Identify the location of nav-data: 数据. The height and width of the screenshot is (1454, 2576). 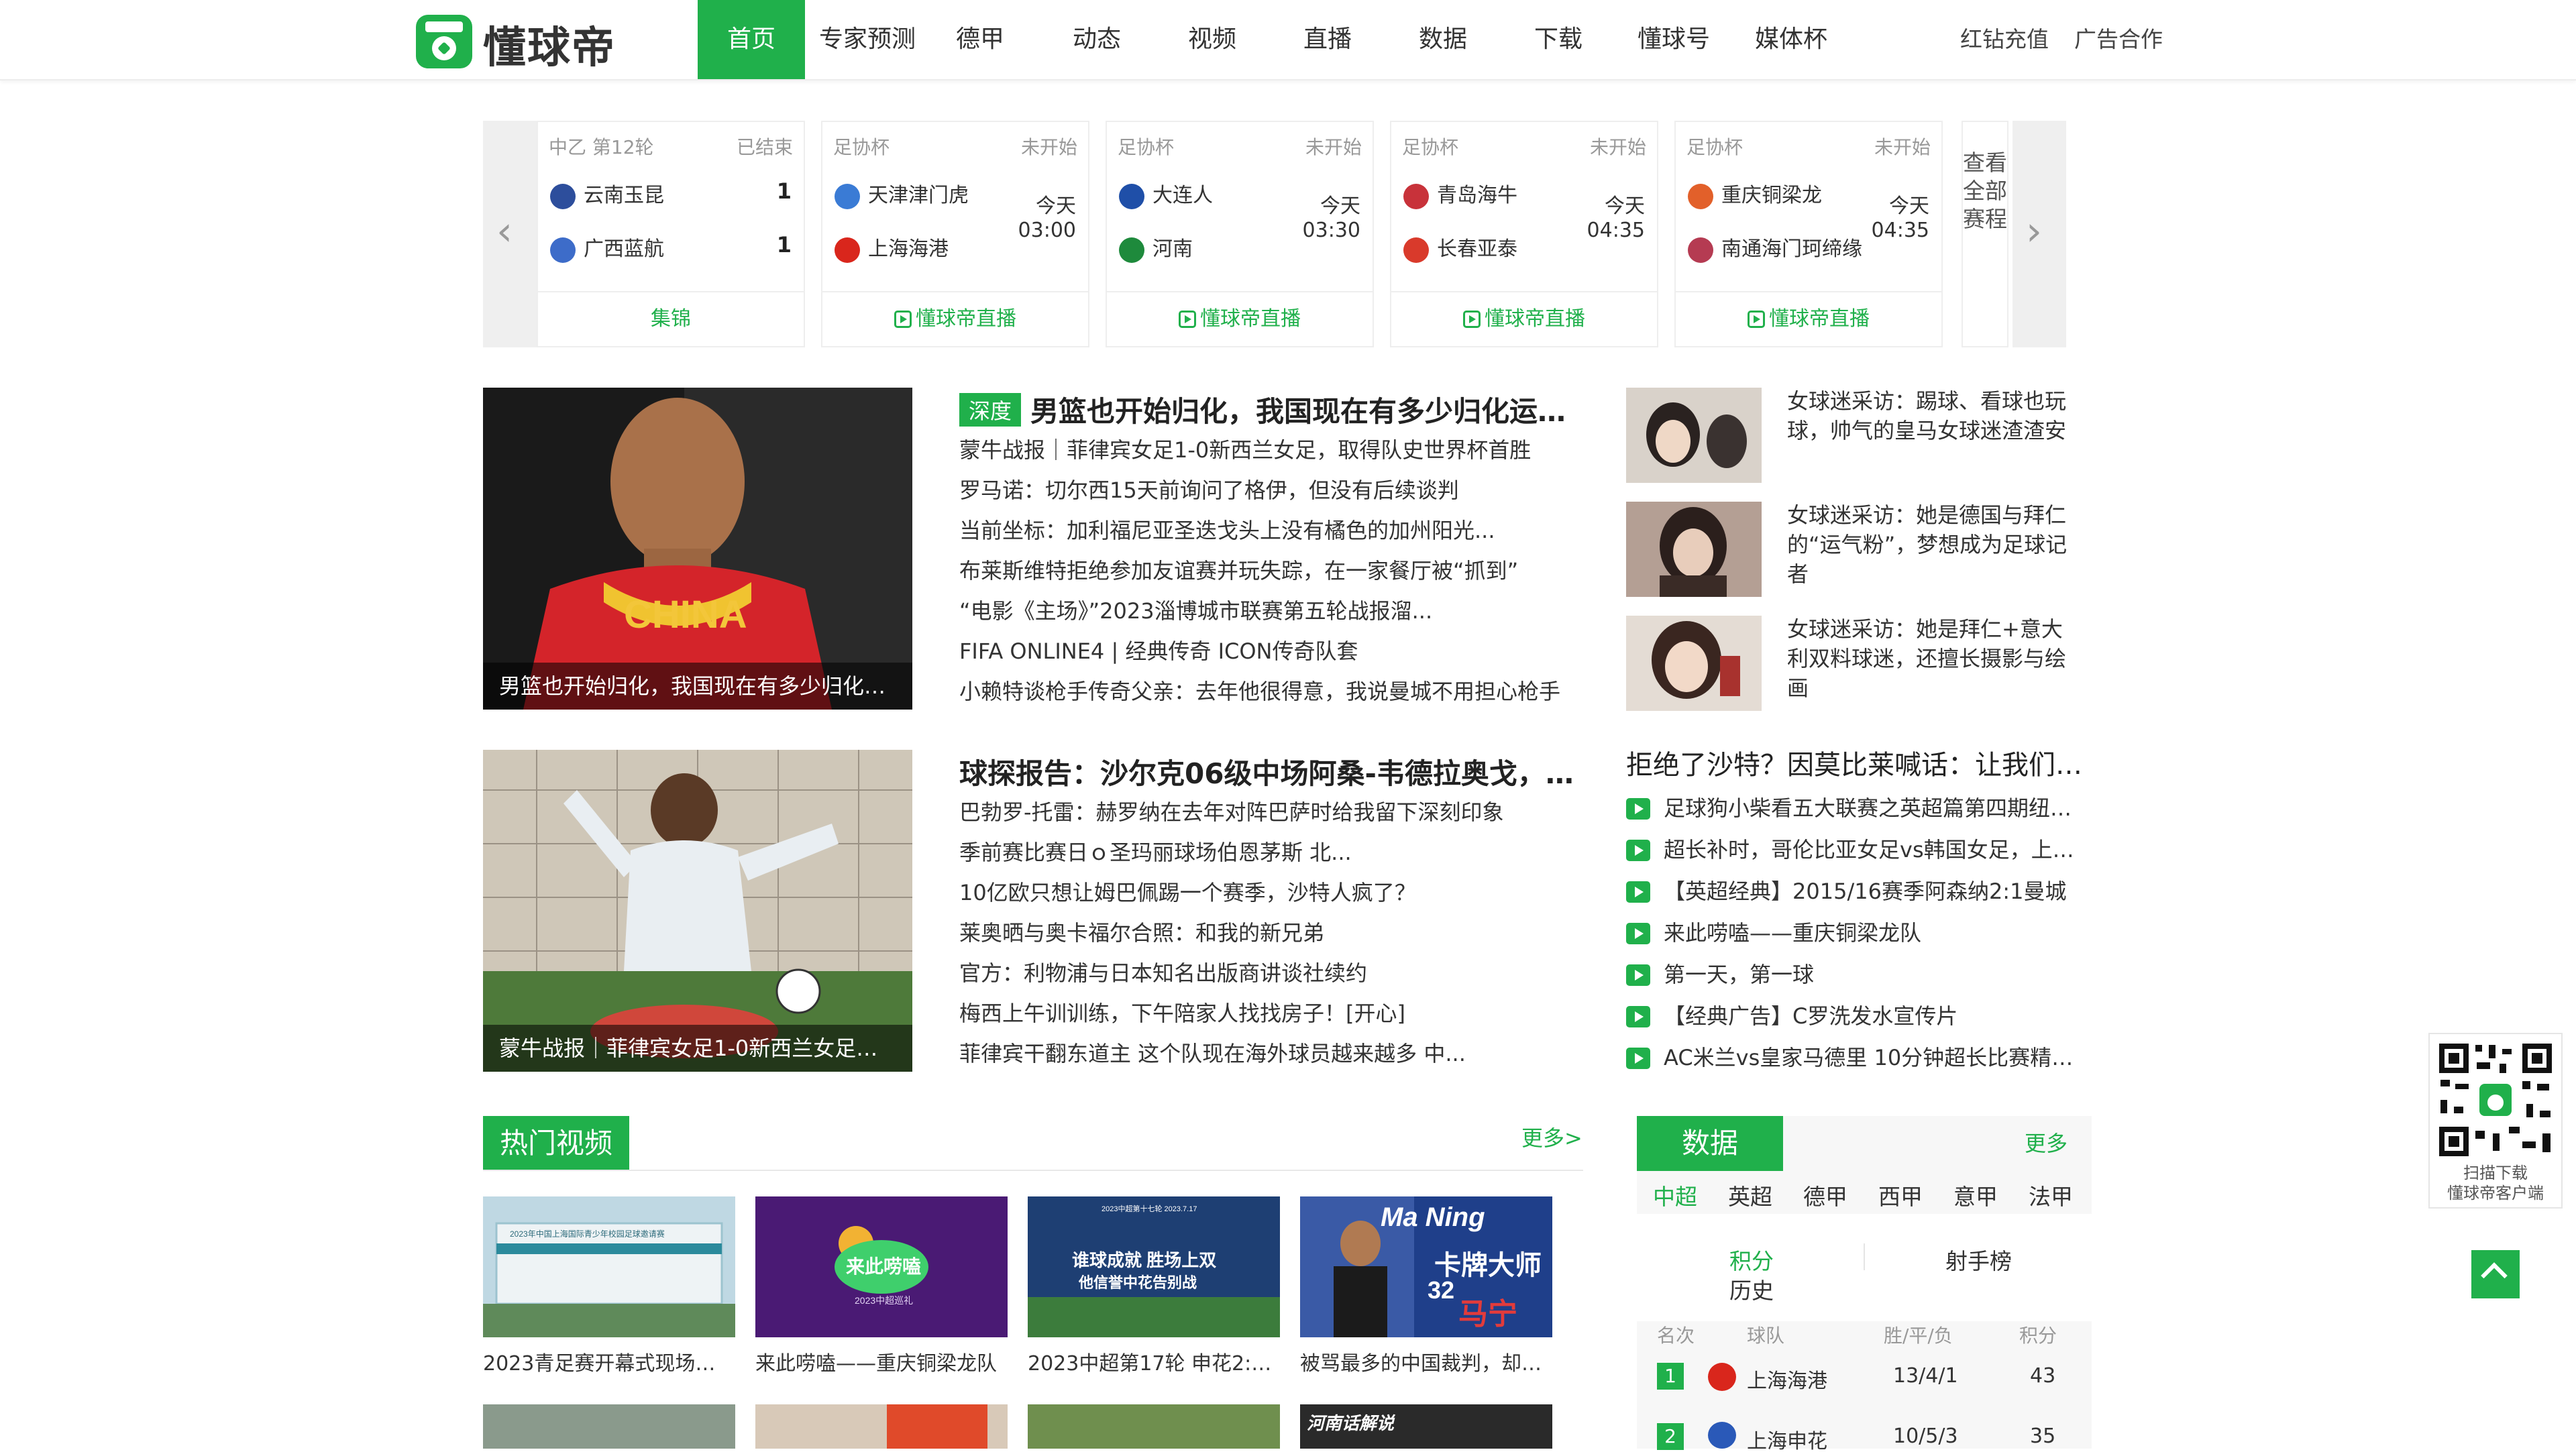
(1443, 39).